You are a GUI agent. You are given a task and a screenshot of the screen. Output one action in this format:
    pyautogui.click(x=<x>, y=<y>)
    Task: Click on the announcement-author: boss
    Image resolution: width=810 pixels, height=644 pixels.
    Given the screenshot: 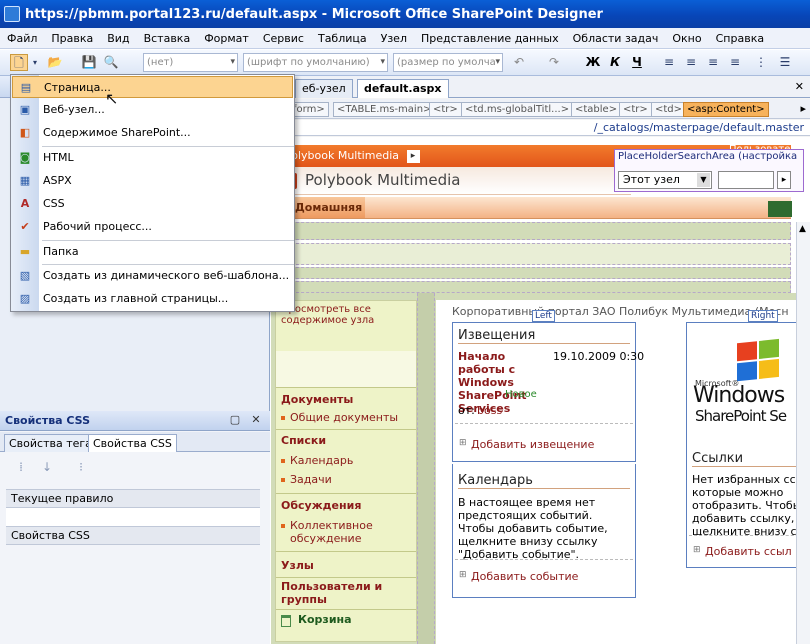 What is the action you would take?
    pyautogui.click(x=489, y=410)
    